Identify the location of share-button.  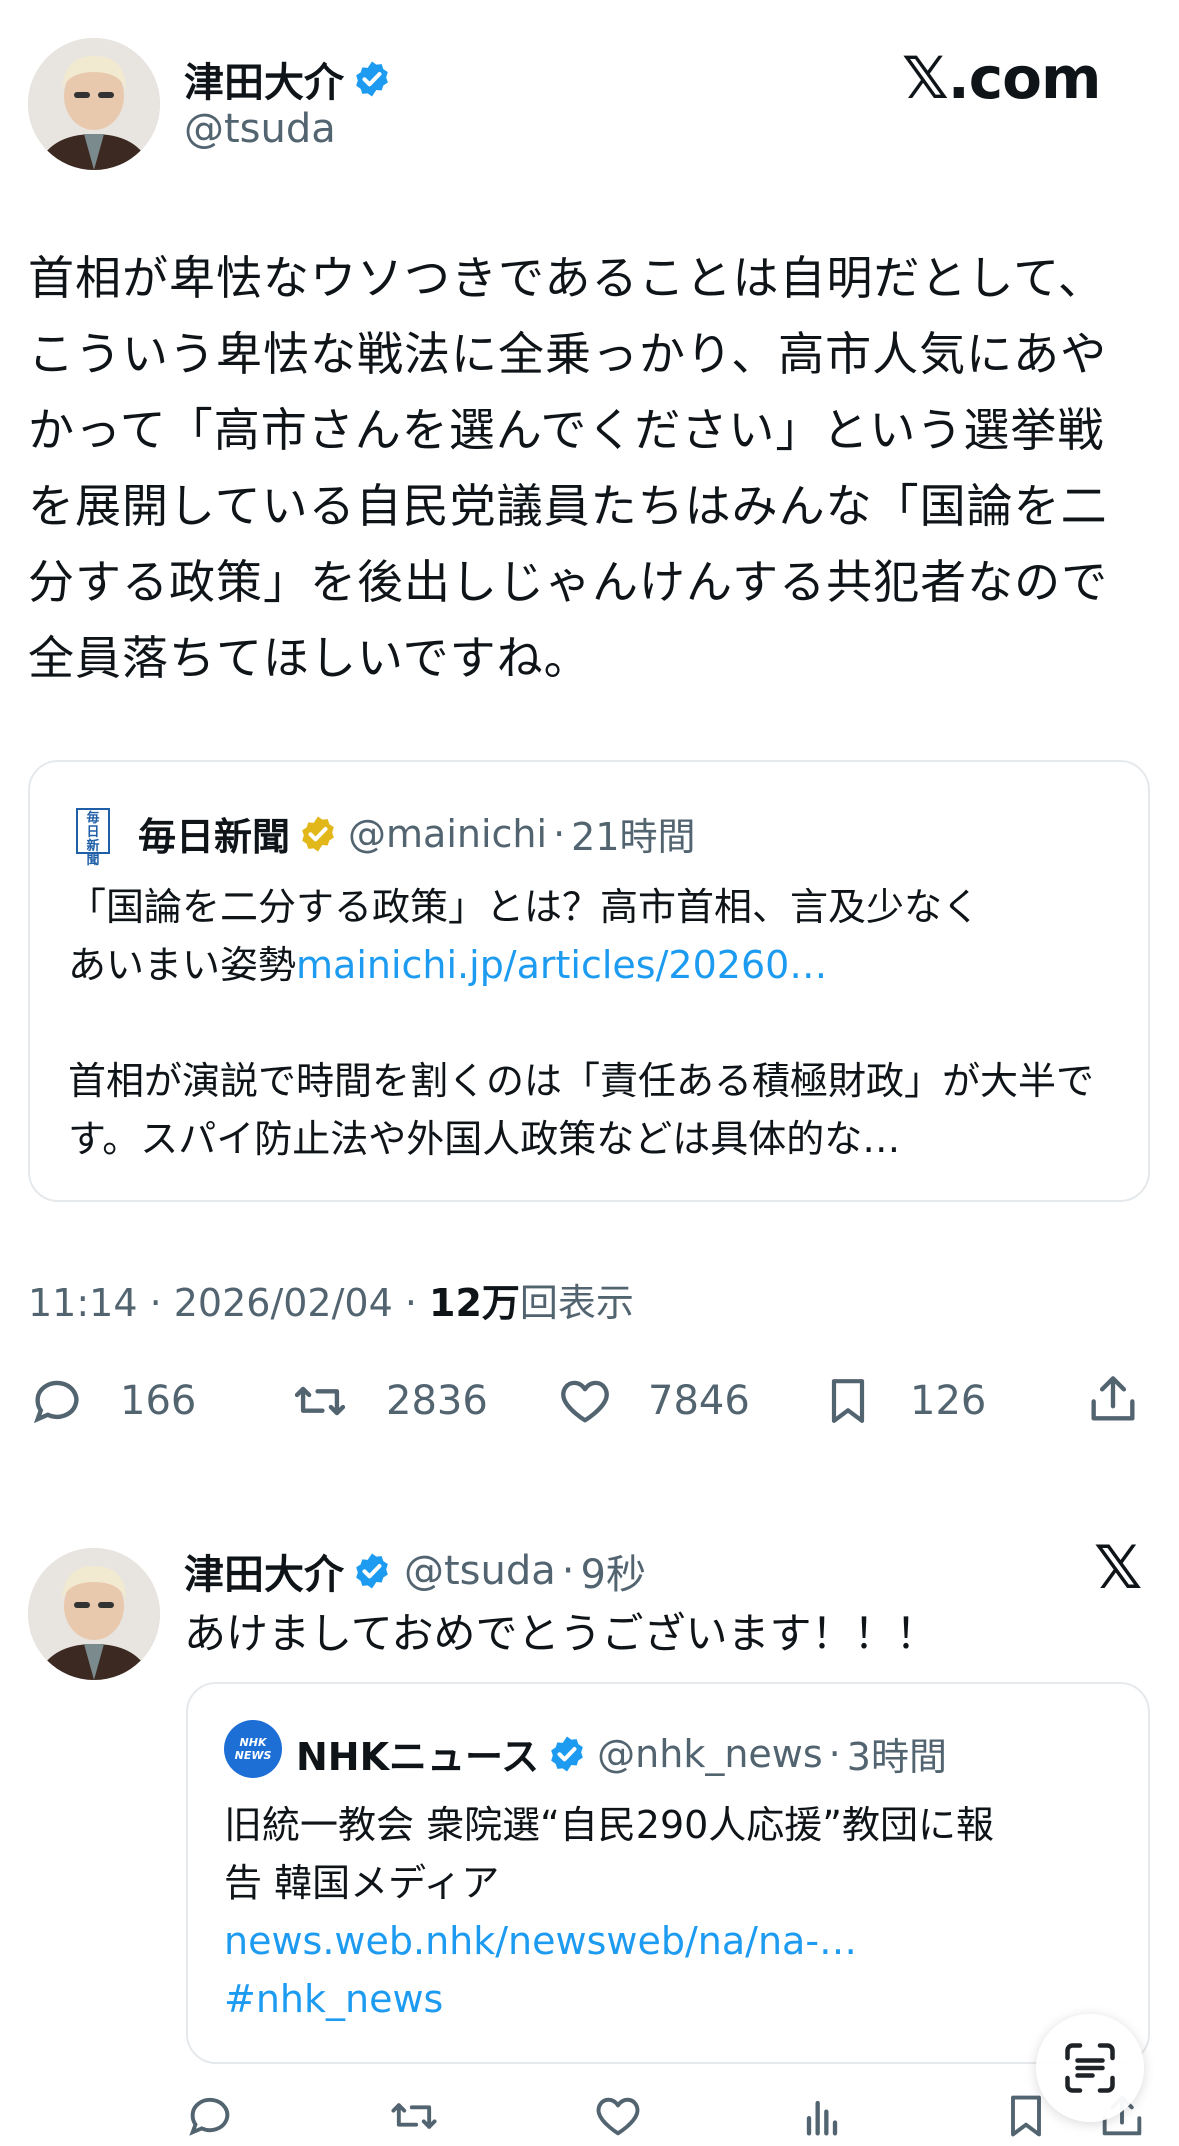
(1113, 1401).